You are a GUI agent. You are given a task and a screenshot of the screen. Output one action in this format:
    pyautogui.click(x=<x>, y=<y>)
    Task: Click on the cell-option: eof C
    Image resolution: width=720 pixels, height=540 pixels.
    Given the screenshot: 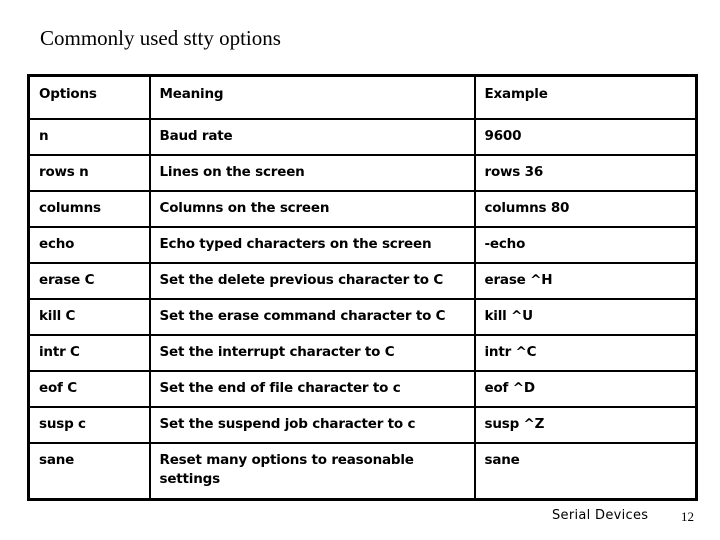 What is the action you would take?
    pyautogui.click(x=89, y=389)
    